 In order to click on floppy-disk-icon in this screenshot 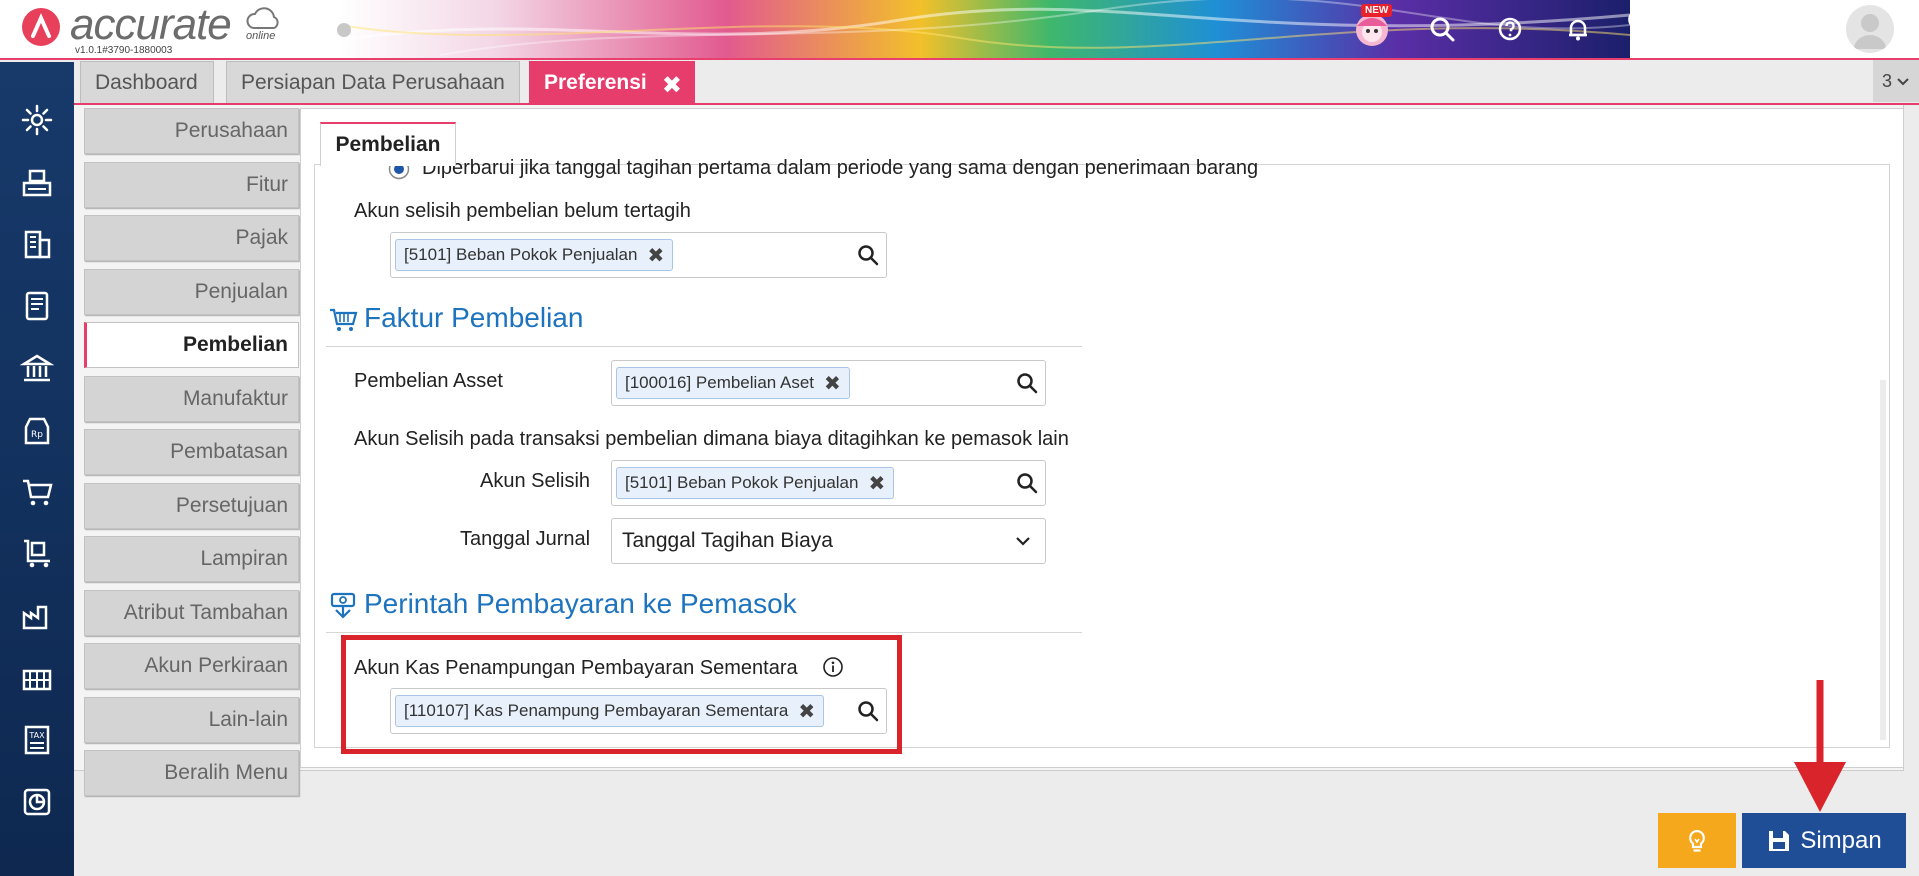, I will do `click(1779, 840)`.